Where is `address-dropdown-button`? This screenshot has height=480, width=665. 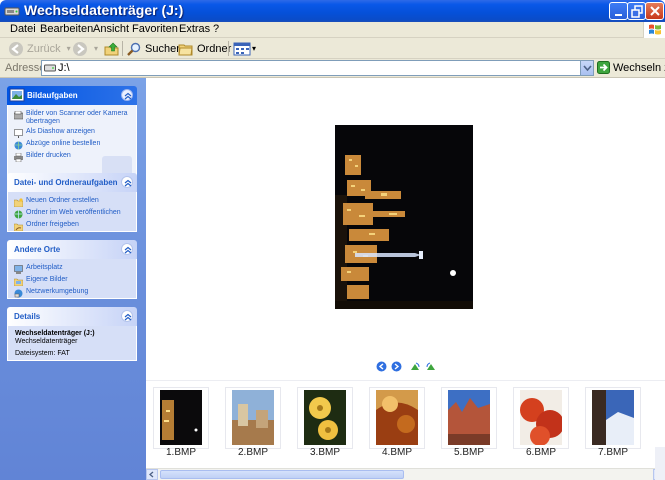
address-dropdown-button is located at coordinates (586, 68).